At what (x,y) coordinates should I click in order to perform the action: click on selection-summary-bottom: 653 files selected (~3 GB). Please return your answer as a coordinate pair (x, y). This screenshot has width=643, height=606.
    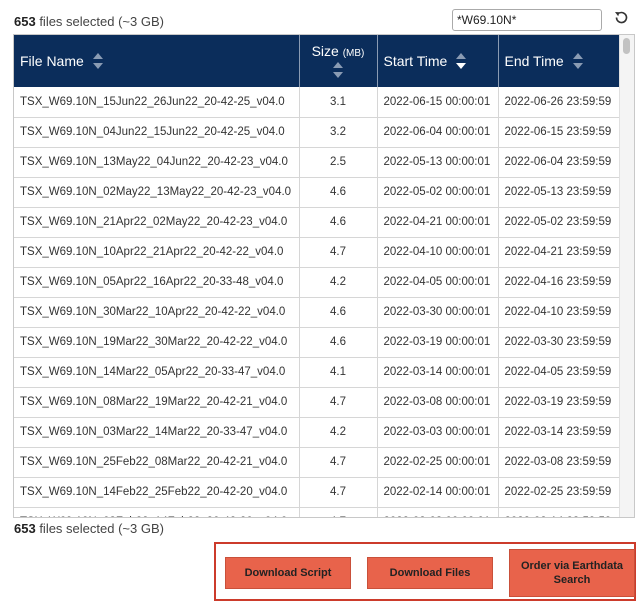
    Looking at the image, I should click on (89, 528).